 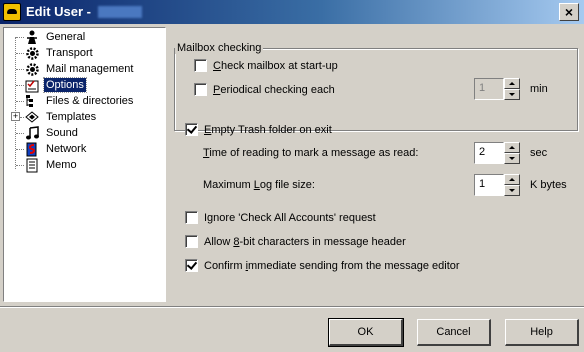 I want to click on options-icon, so click(x=32, y=85).